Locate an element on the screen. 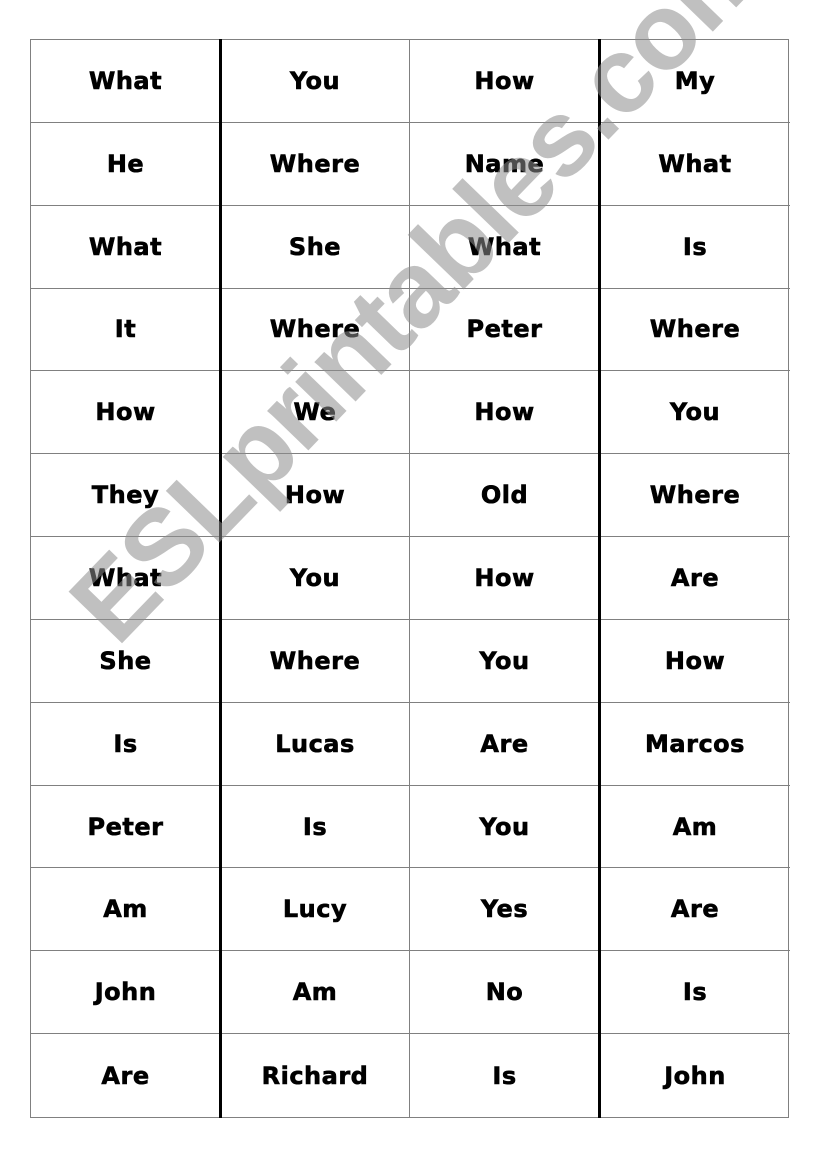  word-card: Old is located at coordinates (505, 496).